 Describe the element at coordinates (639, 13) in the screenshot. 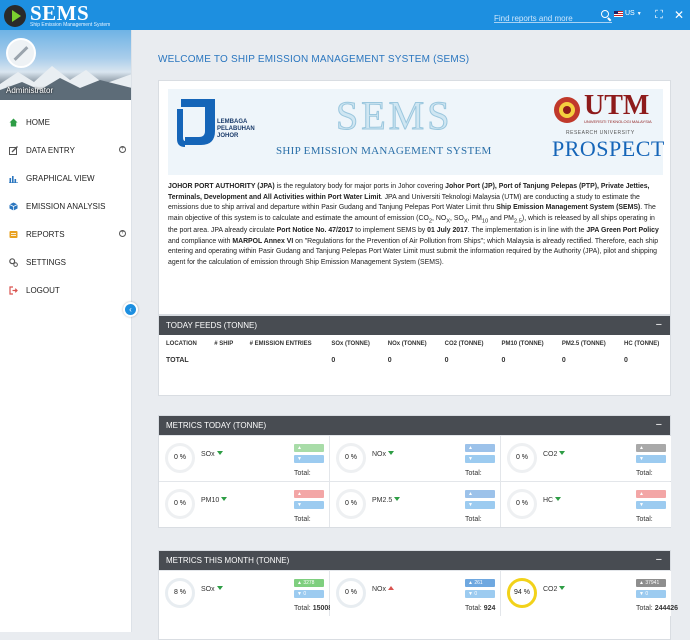

I see `chevron-down-icon: ▼` at that location.